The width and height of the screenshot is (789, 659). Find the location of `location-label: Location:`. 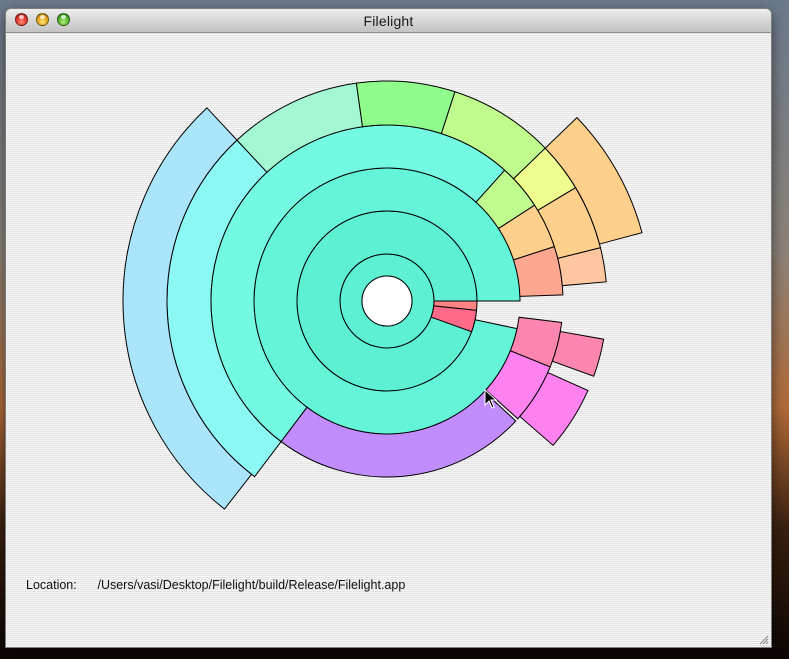

location-label: Location: is located at coordinates (51, 585).